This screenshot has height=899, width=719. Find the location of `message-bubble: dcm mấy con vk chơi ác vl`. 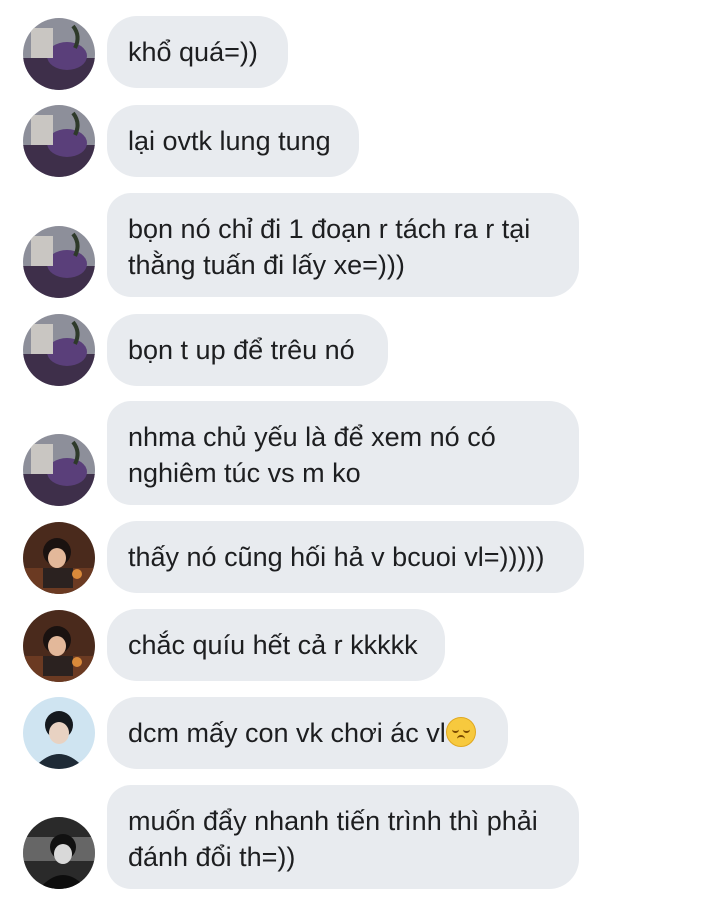

message-bubble: dcm mấy con vk chơi ác vl is located at coordinates (307, 733).